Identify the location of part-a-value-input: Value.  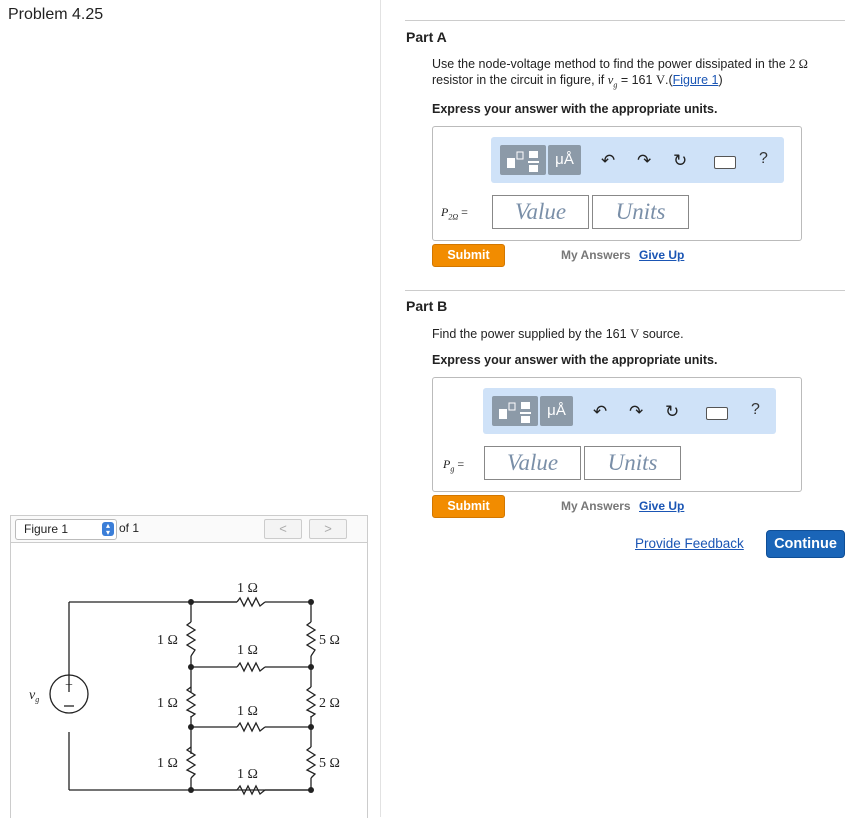
(540, 212).